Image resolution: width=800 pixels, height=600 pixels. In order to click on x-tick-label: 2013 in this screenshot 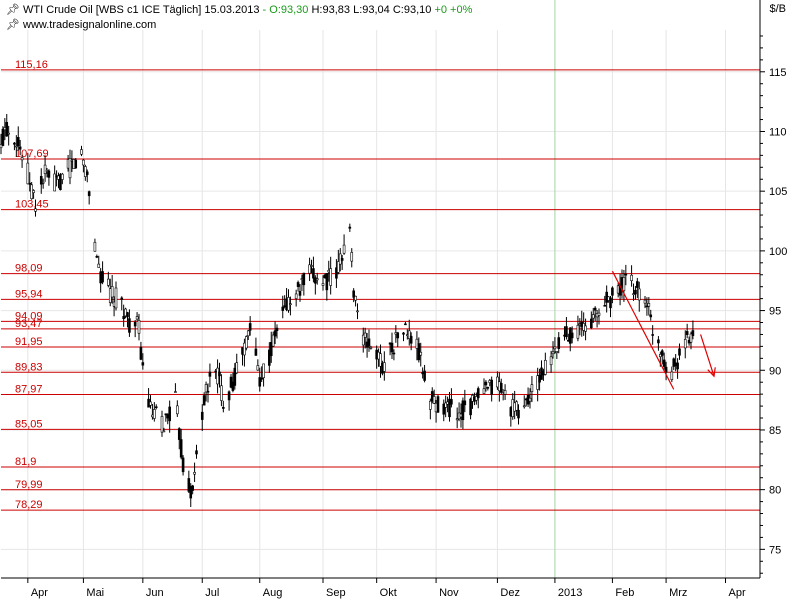, I will do `click(570, 593)`.